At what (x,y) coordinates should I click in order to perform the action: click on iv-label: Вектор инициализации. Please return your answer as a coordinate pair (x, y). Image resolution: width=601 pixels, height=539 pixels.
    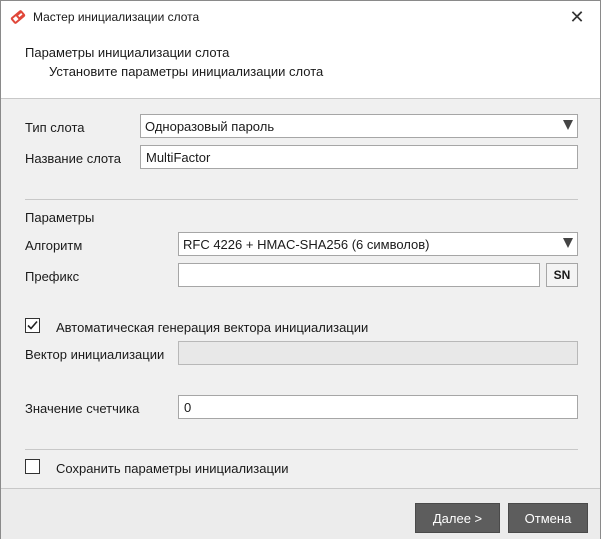
    Looking at the image, I should click on (95, 354).